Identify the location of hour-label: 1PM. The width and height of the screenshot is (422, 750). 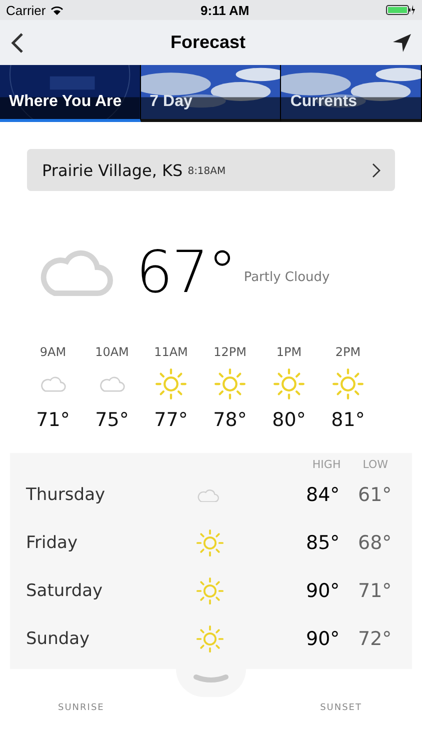
(289, 352).